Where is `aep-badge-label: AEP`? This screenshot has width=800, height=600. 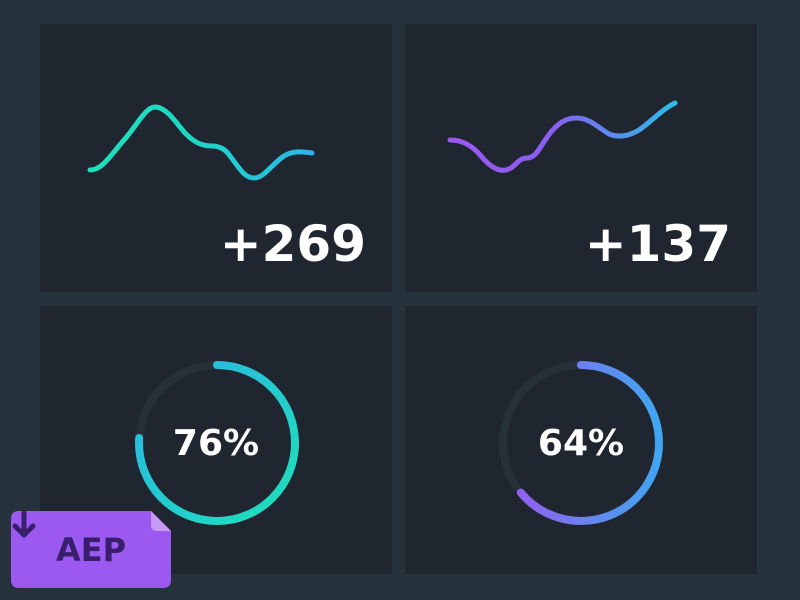 aep-badge-label: AEP is located at coordinates (91, 549).